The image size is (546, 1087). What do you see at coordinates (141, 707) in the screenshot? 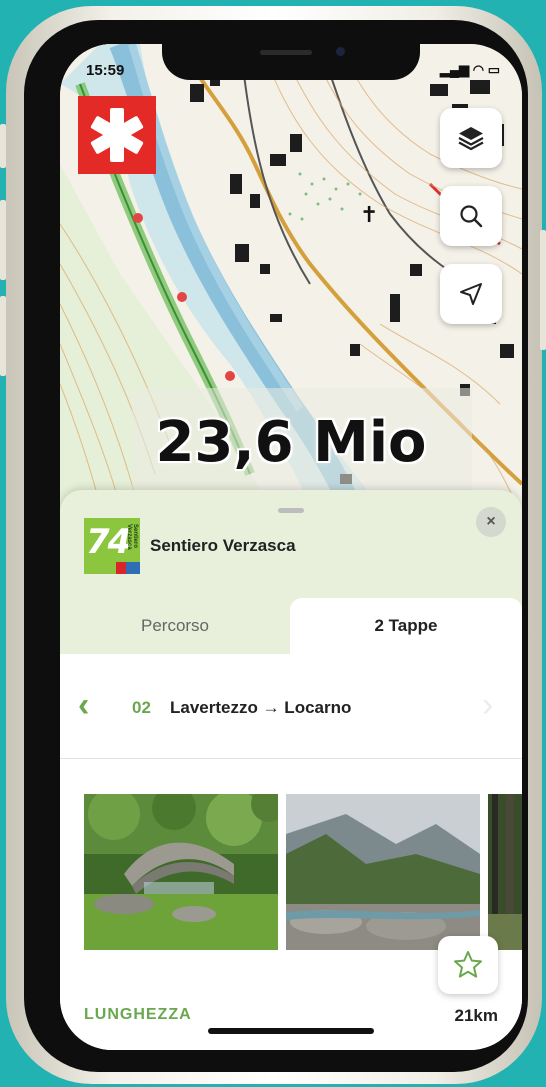
I see `stage-number: 02` at bounding box center [141, 707].